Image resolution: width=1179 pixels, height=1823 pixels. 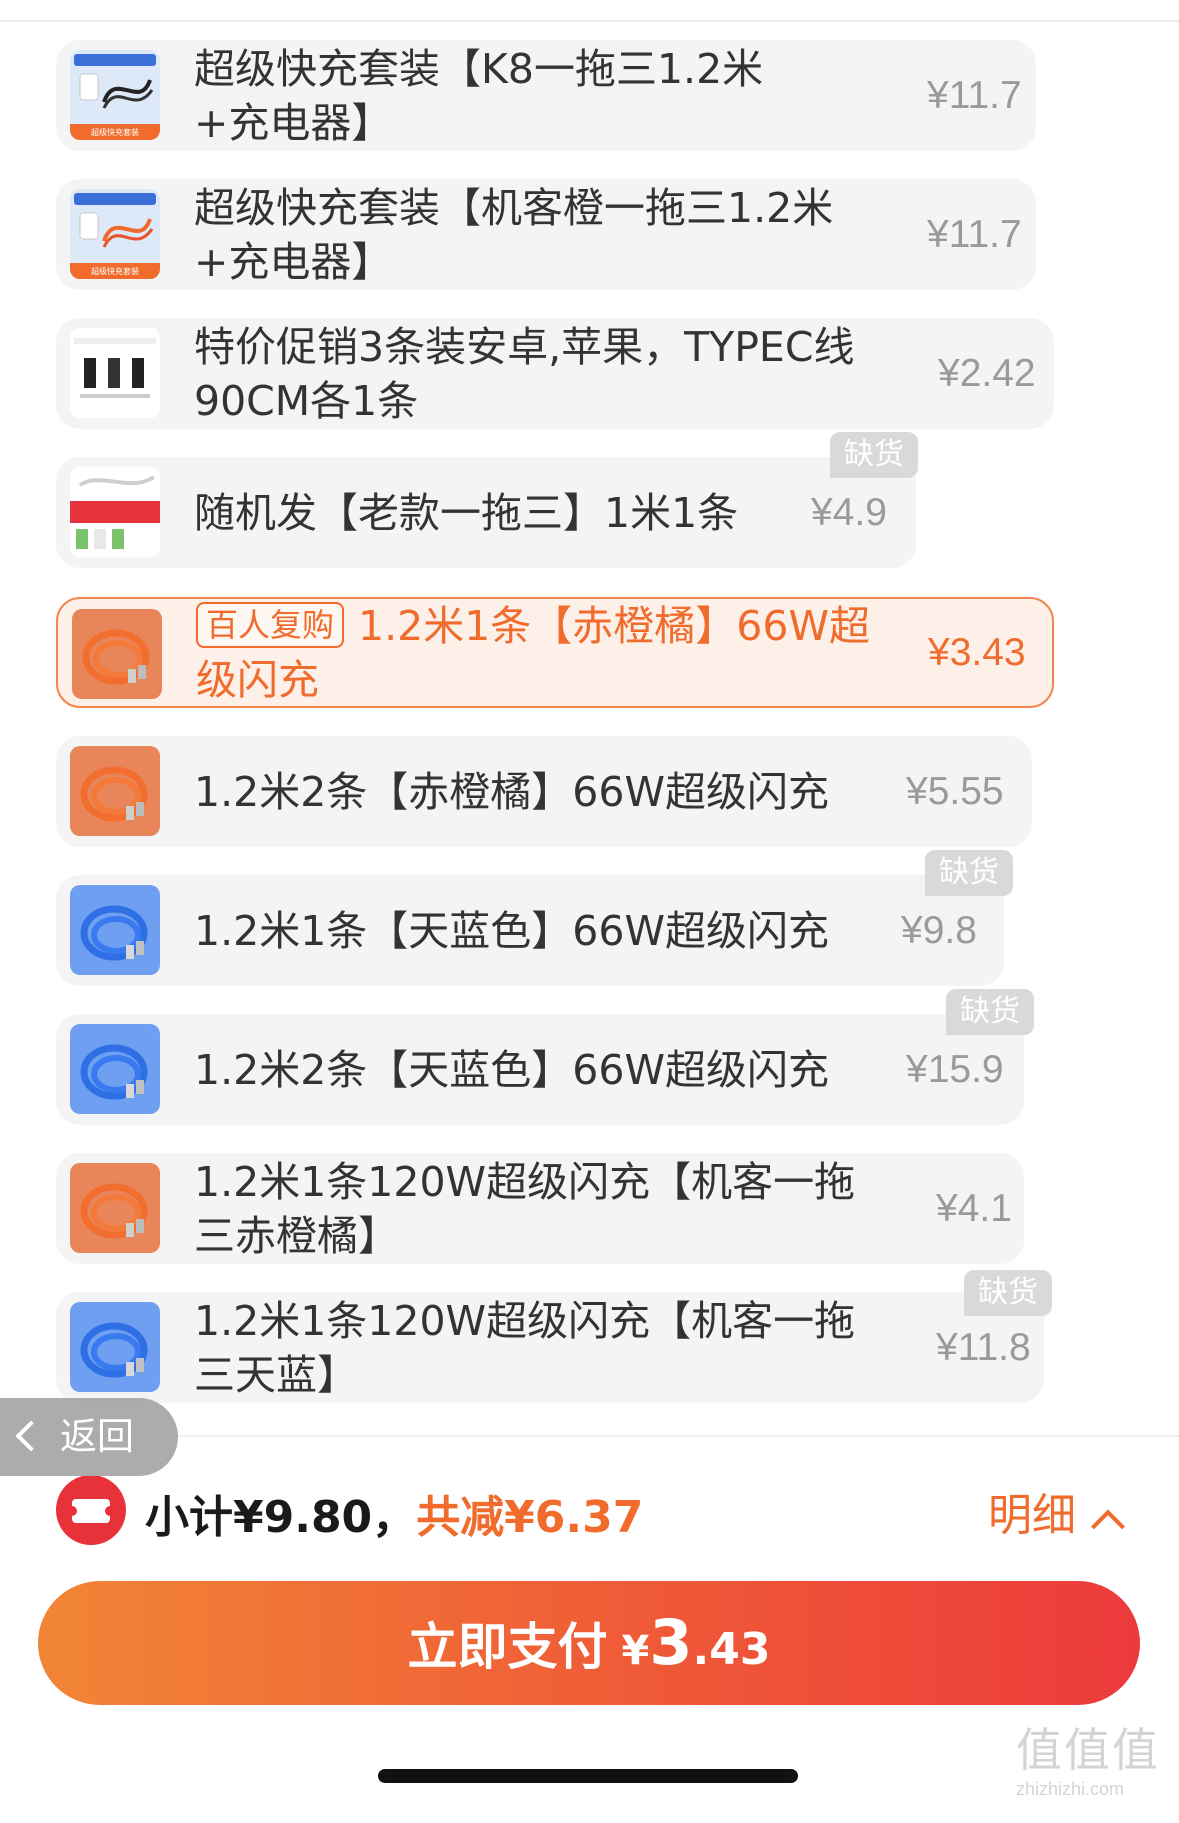 What do you see at coordinates (849, 512) in the screenshot?
I see `sku-price: ¥4.9` at bounding box center [849, 512].